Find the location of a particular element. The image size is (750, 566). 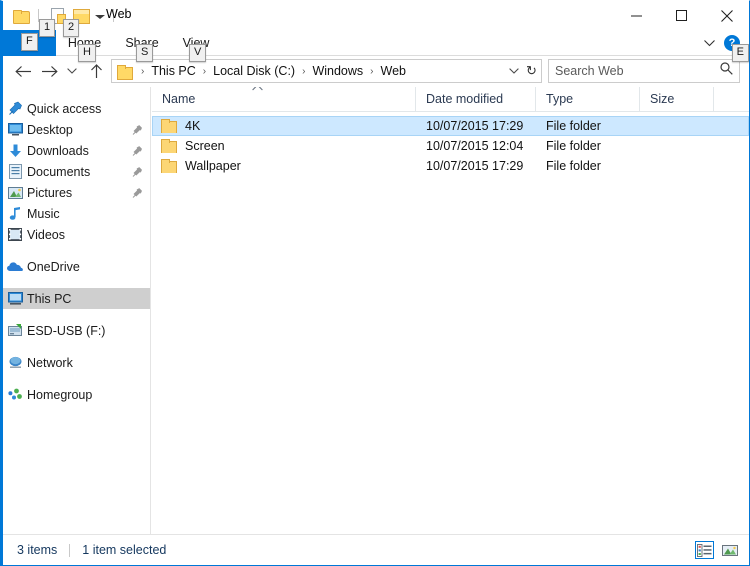

sidebar-item-label: Desktop is located at coordinates (50, 129).